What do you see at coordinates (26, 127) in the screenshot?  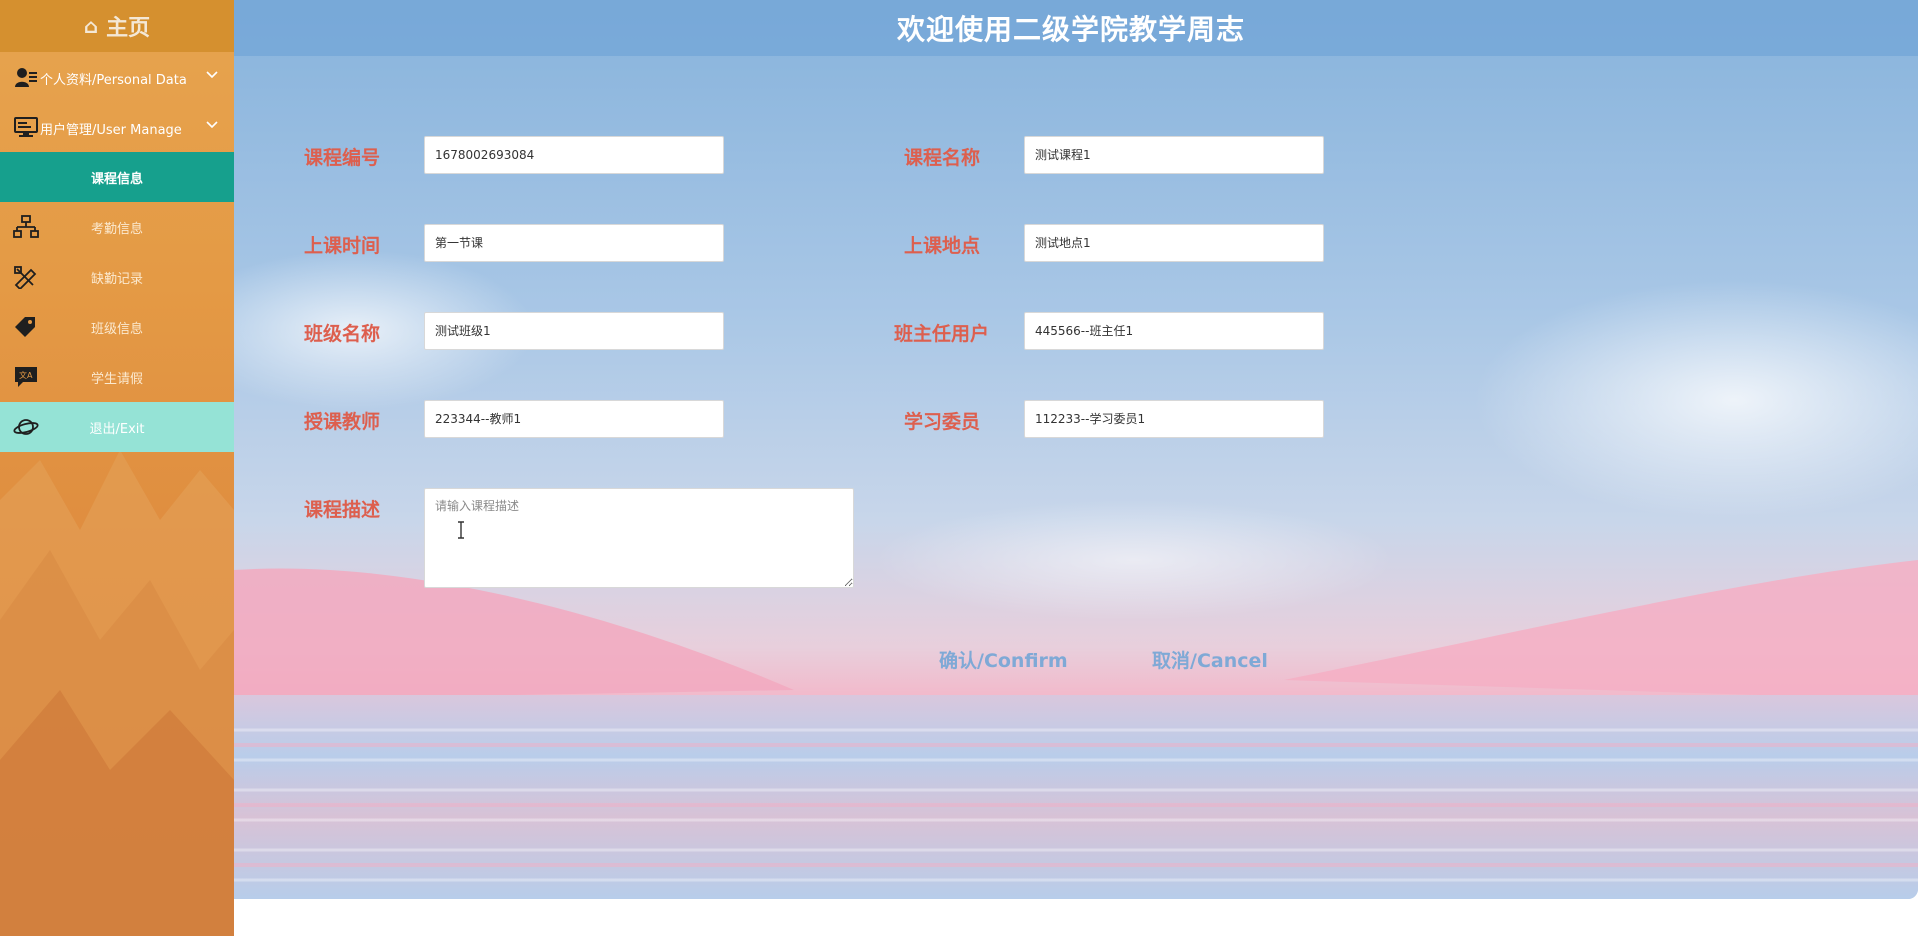 I see `monitor-icon` at bounding box center [26, 127].